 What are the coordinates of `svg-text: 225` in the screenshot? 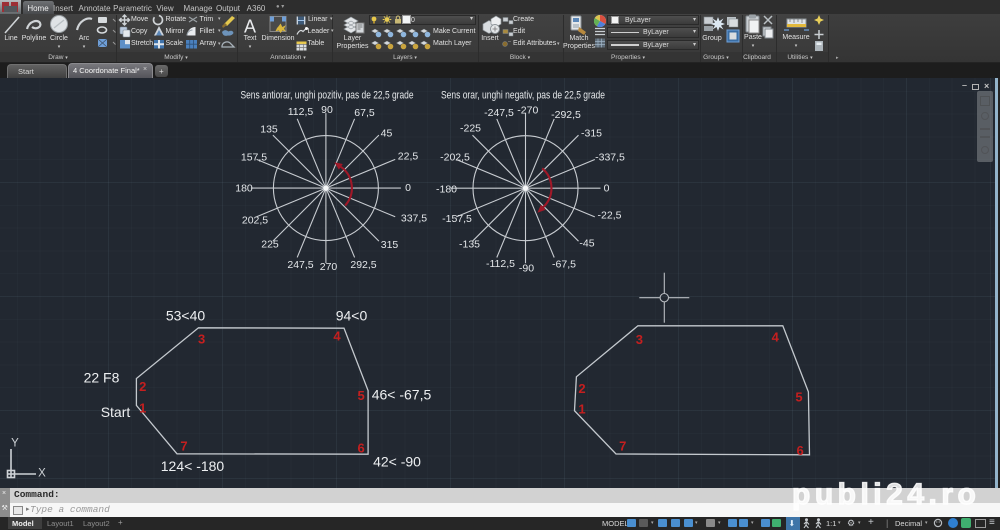 It's located at (270, 245).